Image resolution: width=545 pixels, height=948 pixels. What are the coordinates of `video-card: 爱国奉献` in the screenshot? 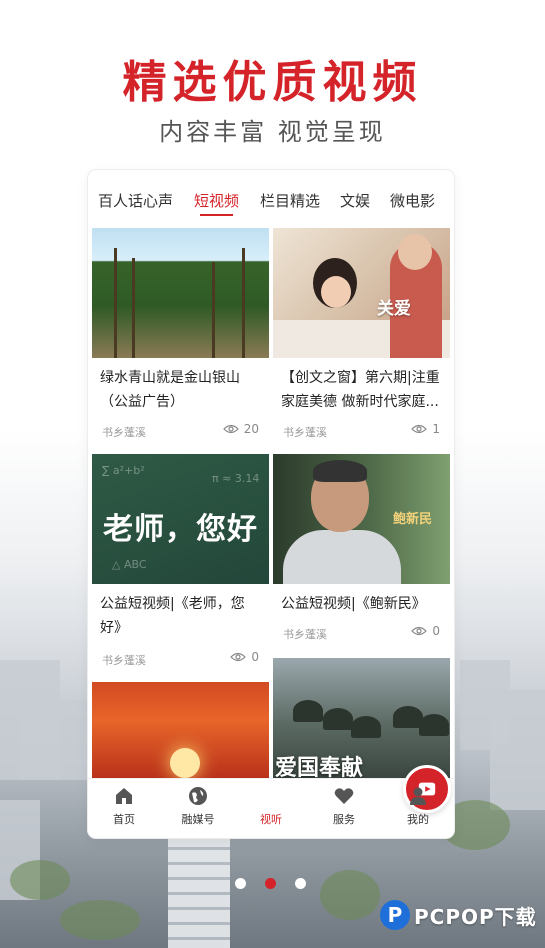 It's located at (361, 718).